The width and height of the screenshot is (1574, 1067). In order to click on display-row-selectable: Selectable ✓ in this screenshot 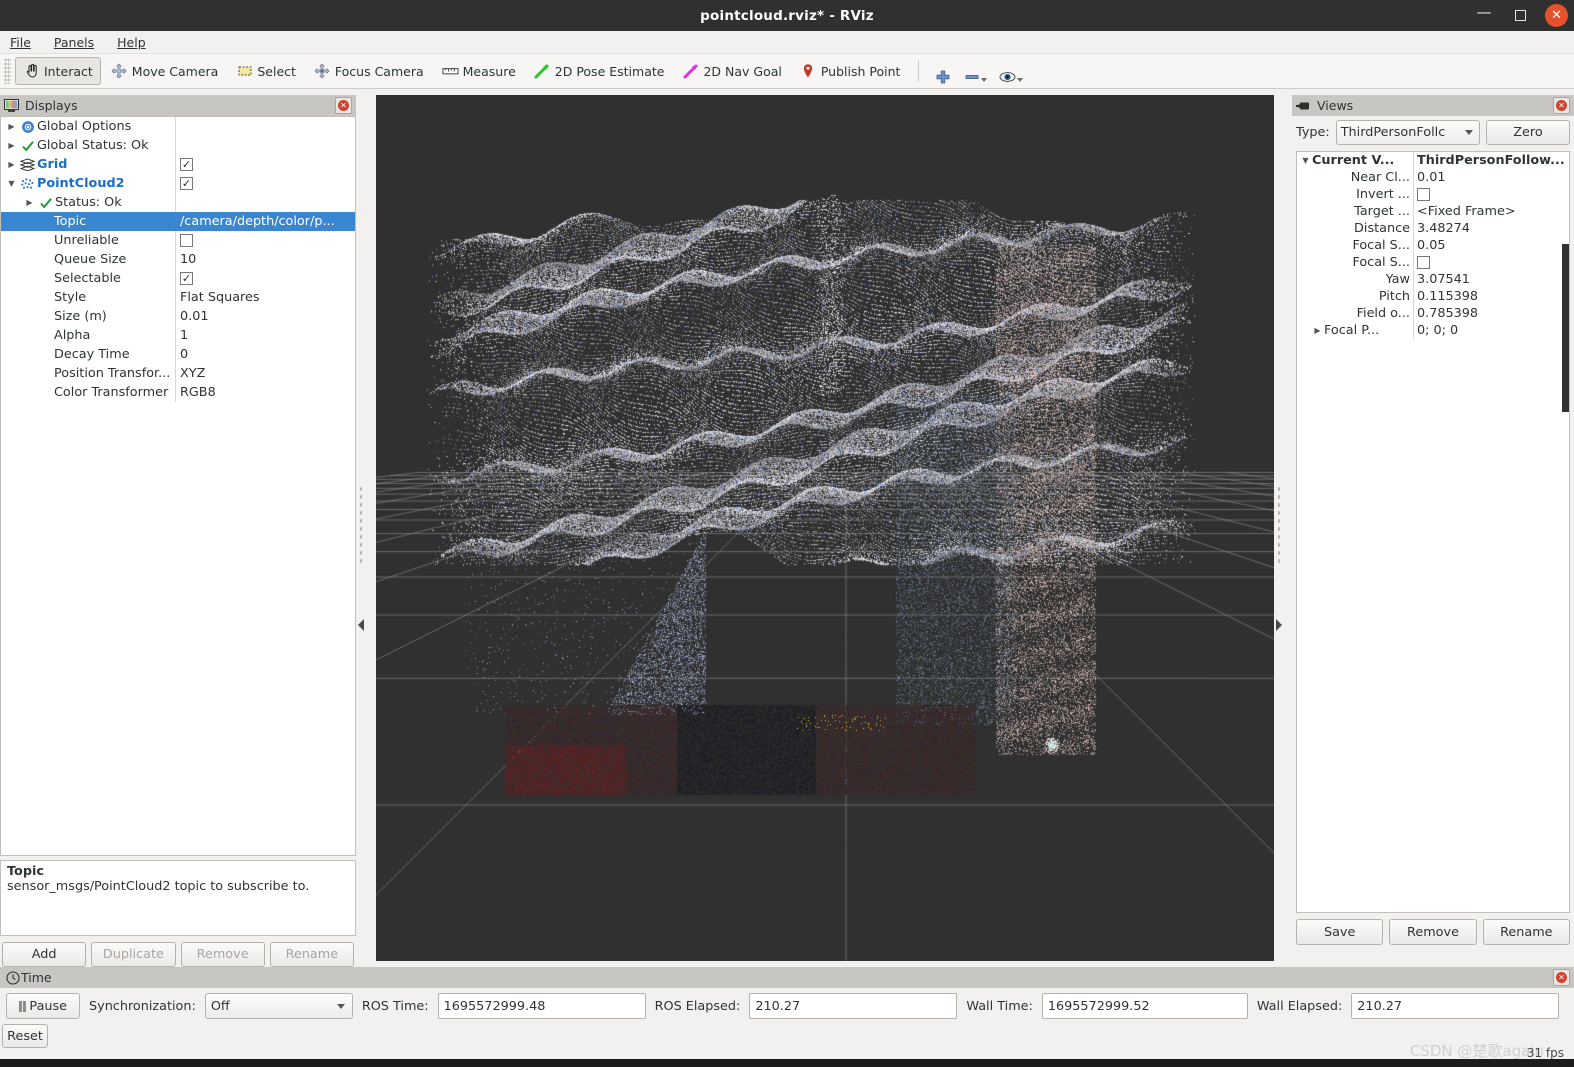, I will do `click(178, 278)`.